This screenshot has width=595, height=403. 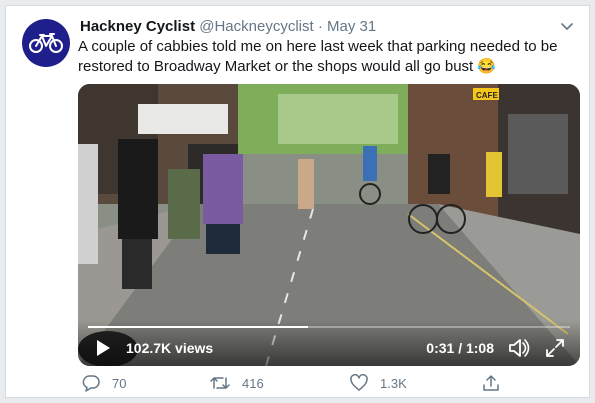 I want to click on share-button, so click(x=497, y=383).